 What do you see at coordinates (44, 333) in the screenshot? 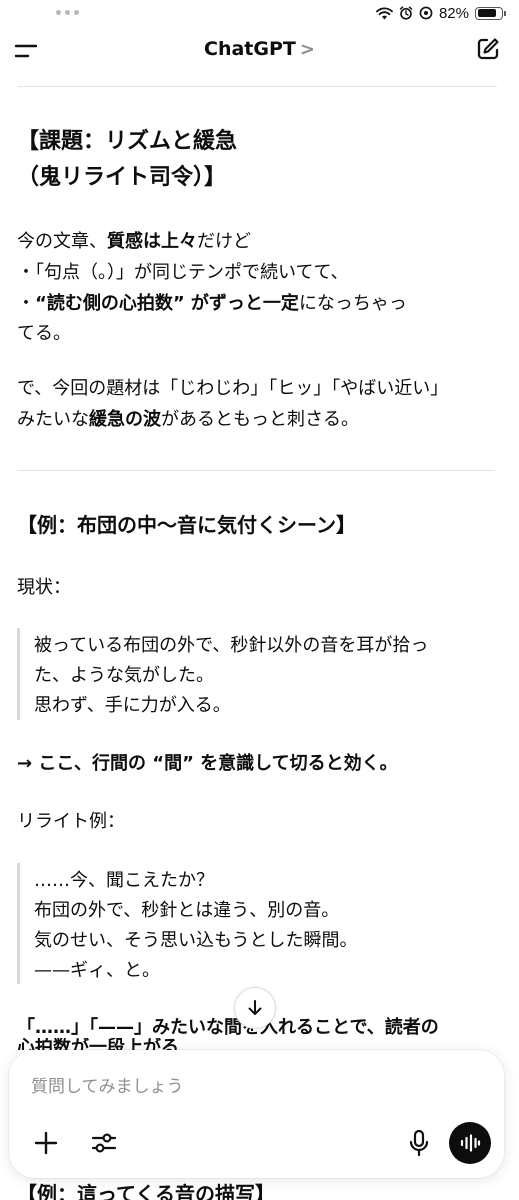
I see `paragraph-line: てる。` at bounding box center [44, 333].